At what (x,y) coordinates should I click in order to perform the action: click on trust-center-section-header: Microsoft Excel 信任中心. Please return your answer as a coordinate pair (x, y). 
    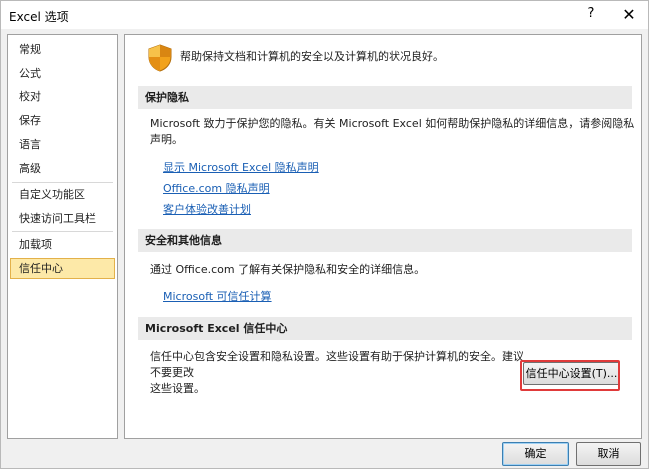
    Looking at the image, I should click on (385, 328).